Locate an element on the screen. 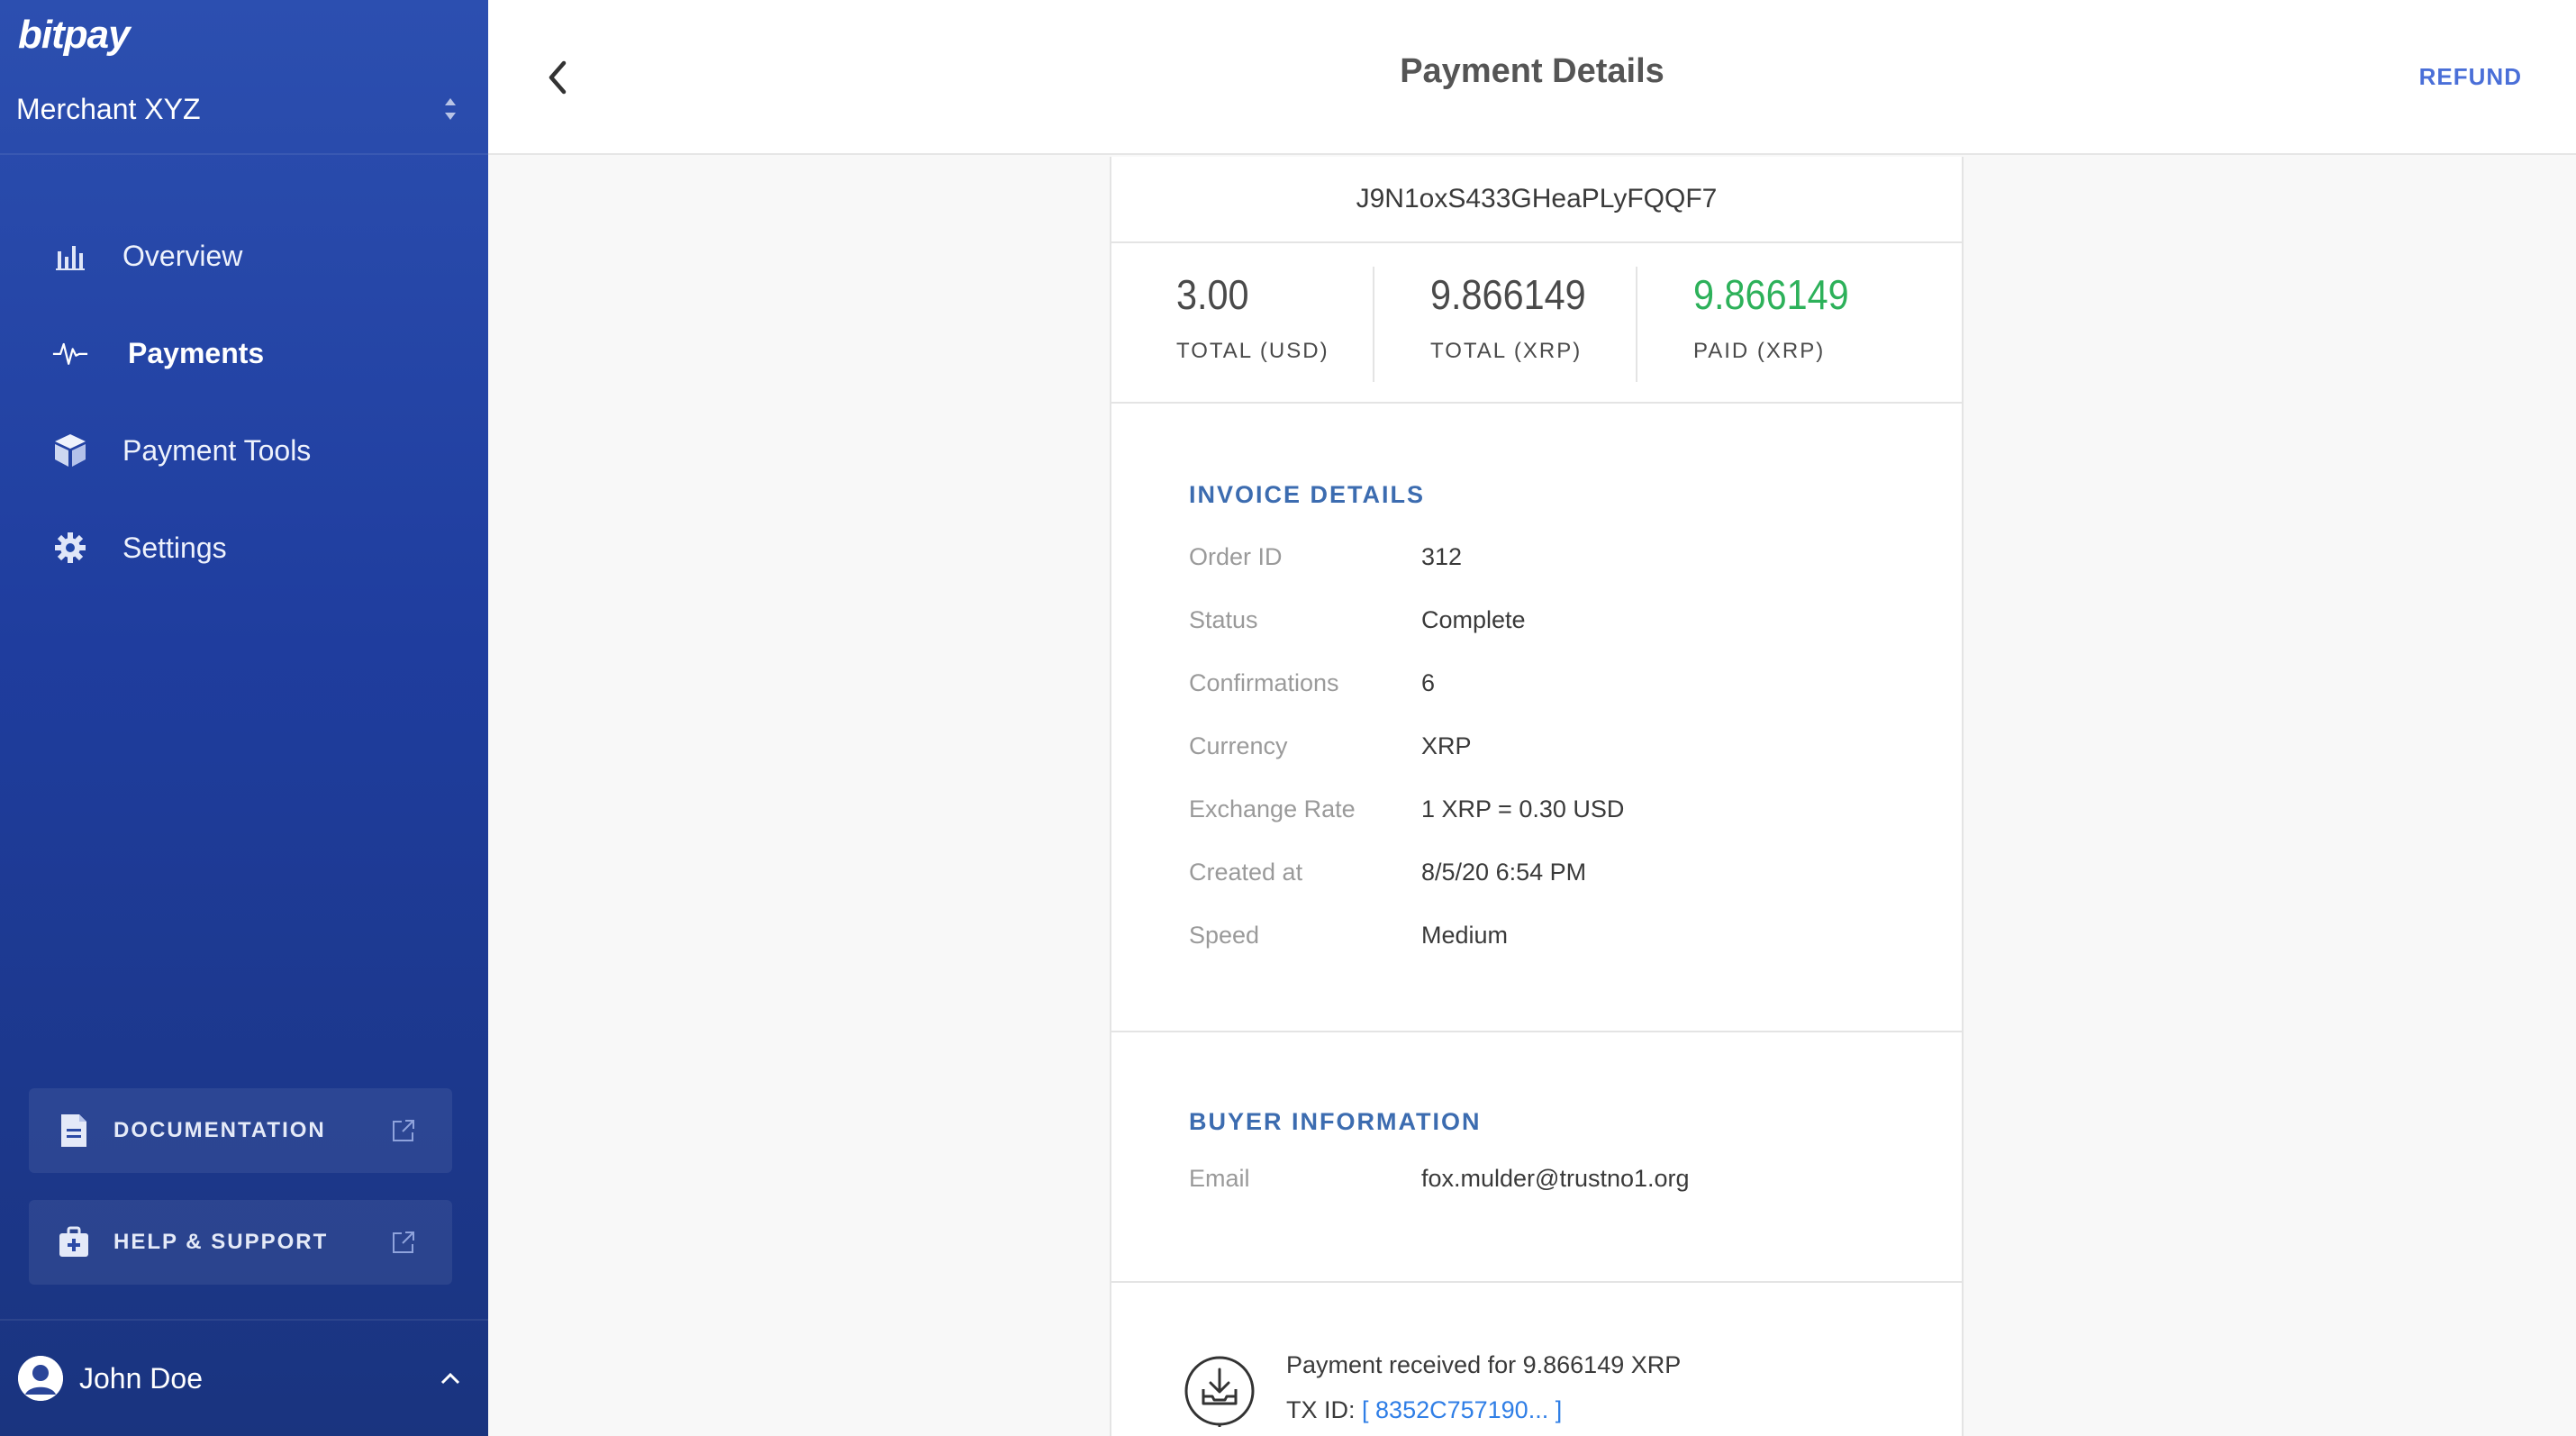  user-menu: John Doe is located at coordinates (244, 1377).